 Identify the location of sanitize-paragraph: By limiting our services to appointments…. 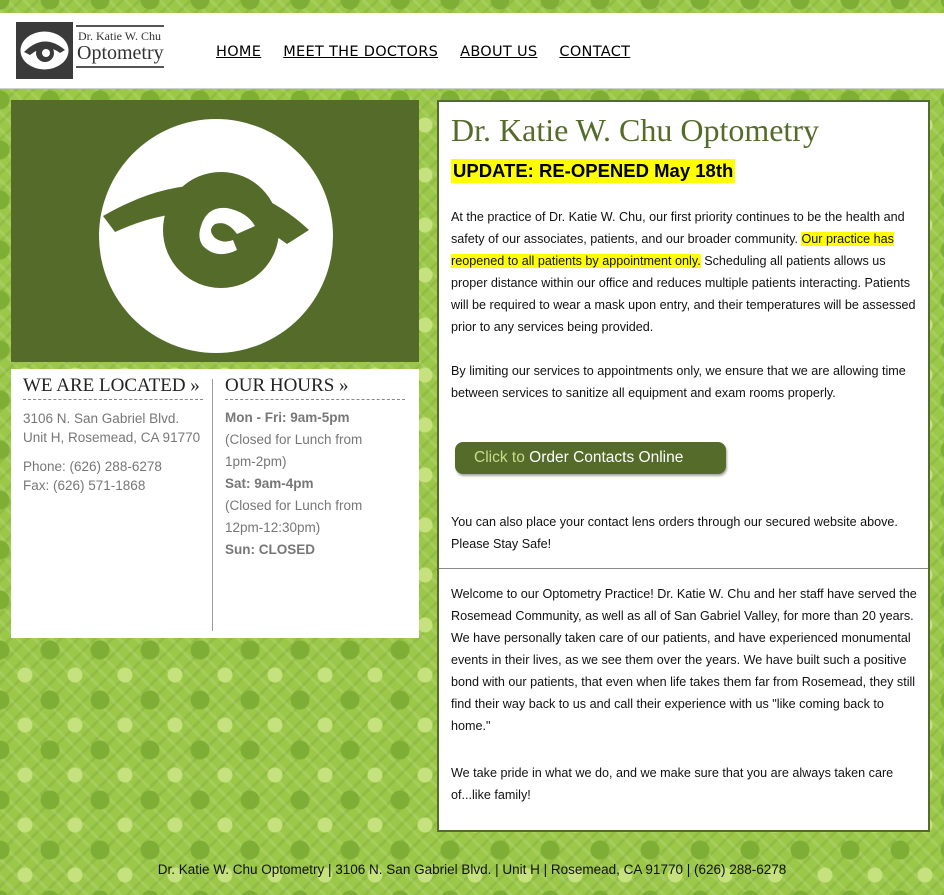
(678, 382).